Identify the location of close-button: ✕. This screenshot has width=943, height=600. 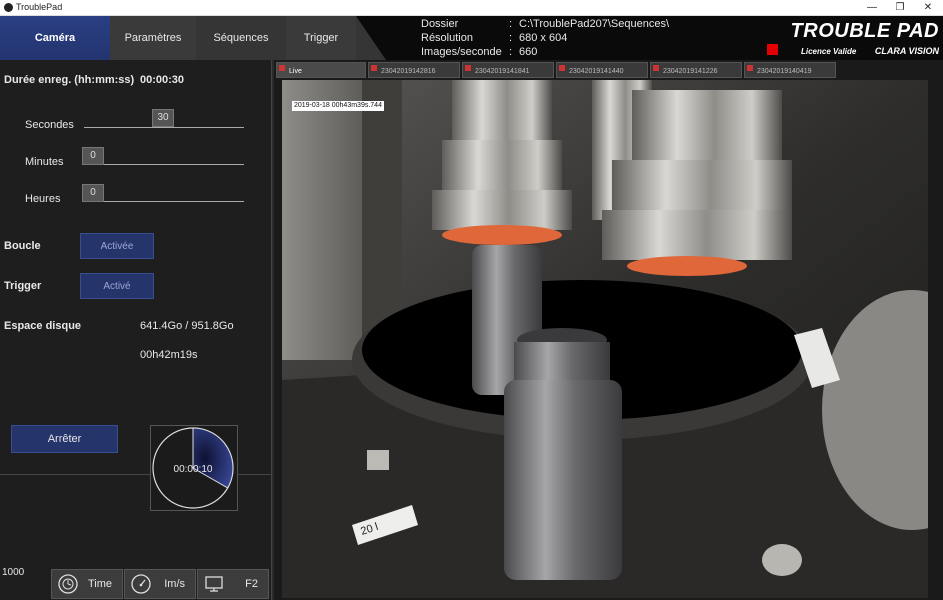
(928, 8).